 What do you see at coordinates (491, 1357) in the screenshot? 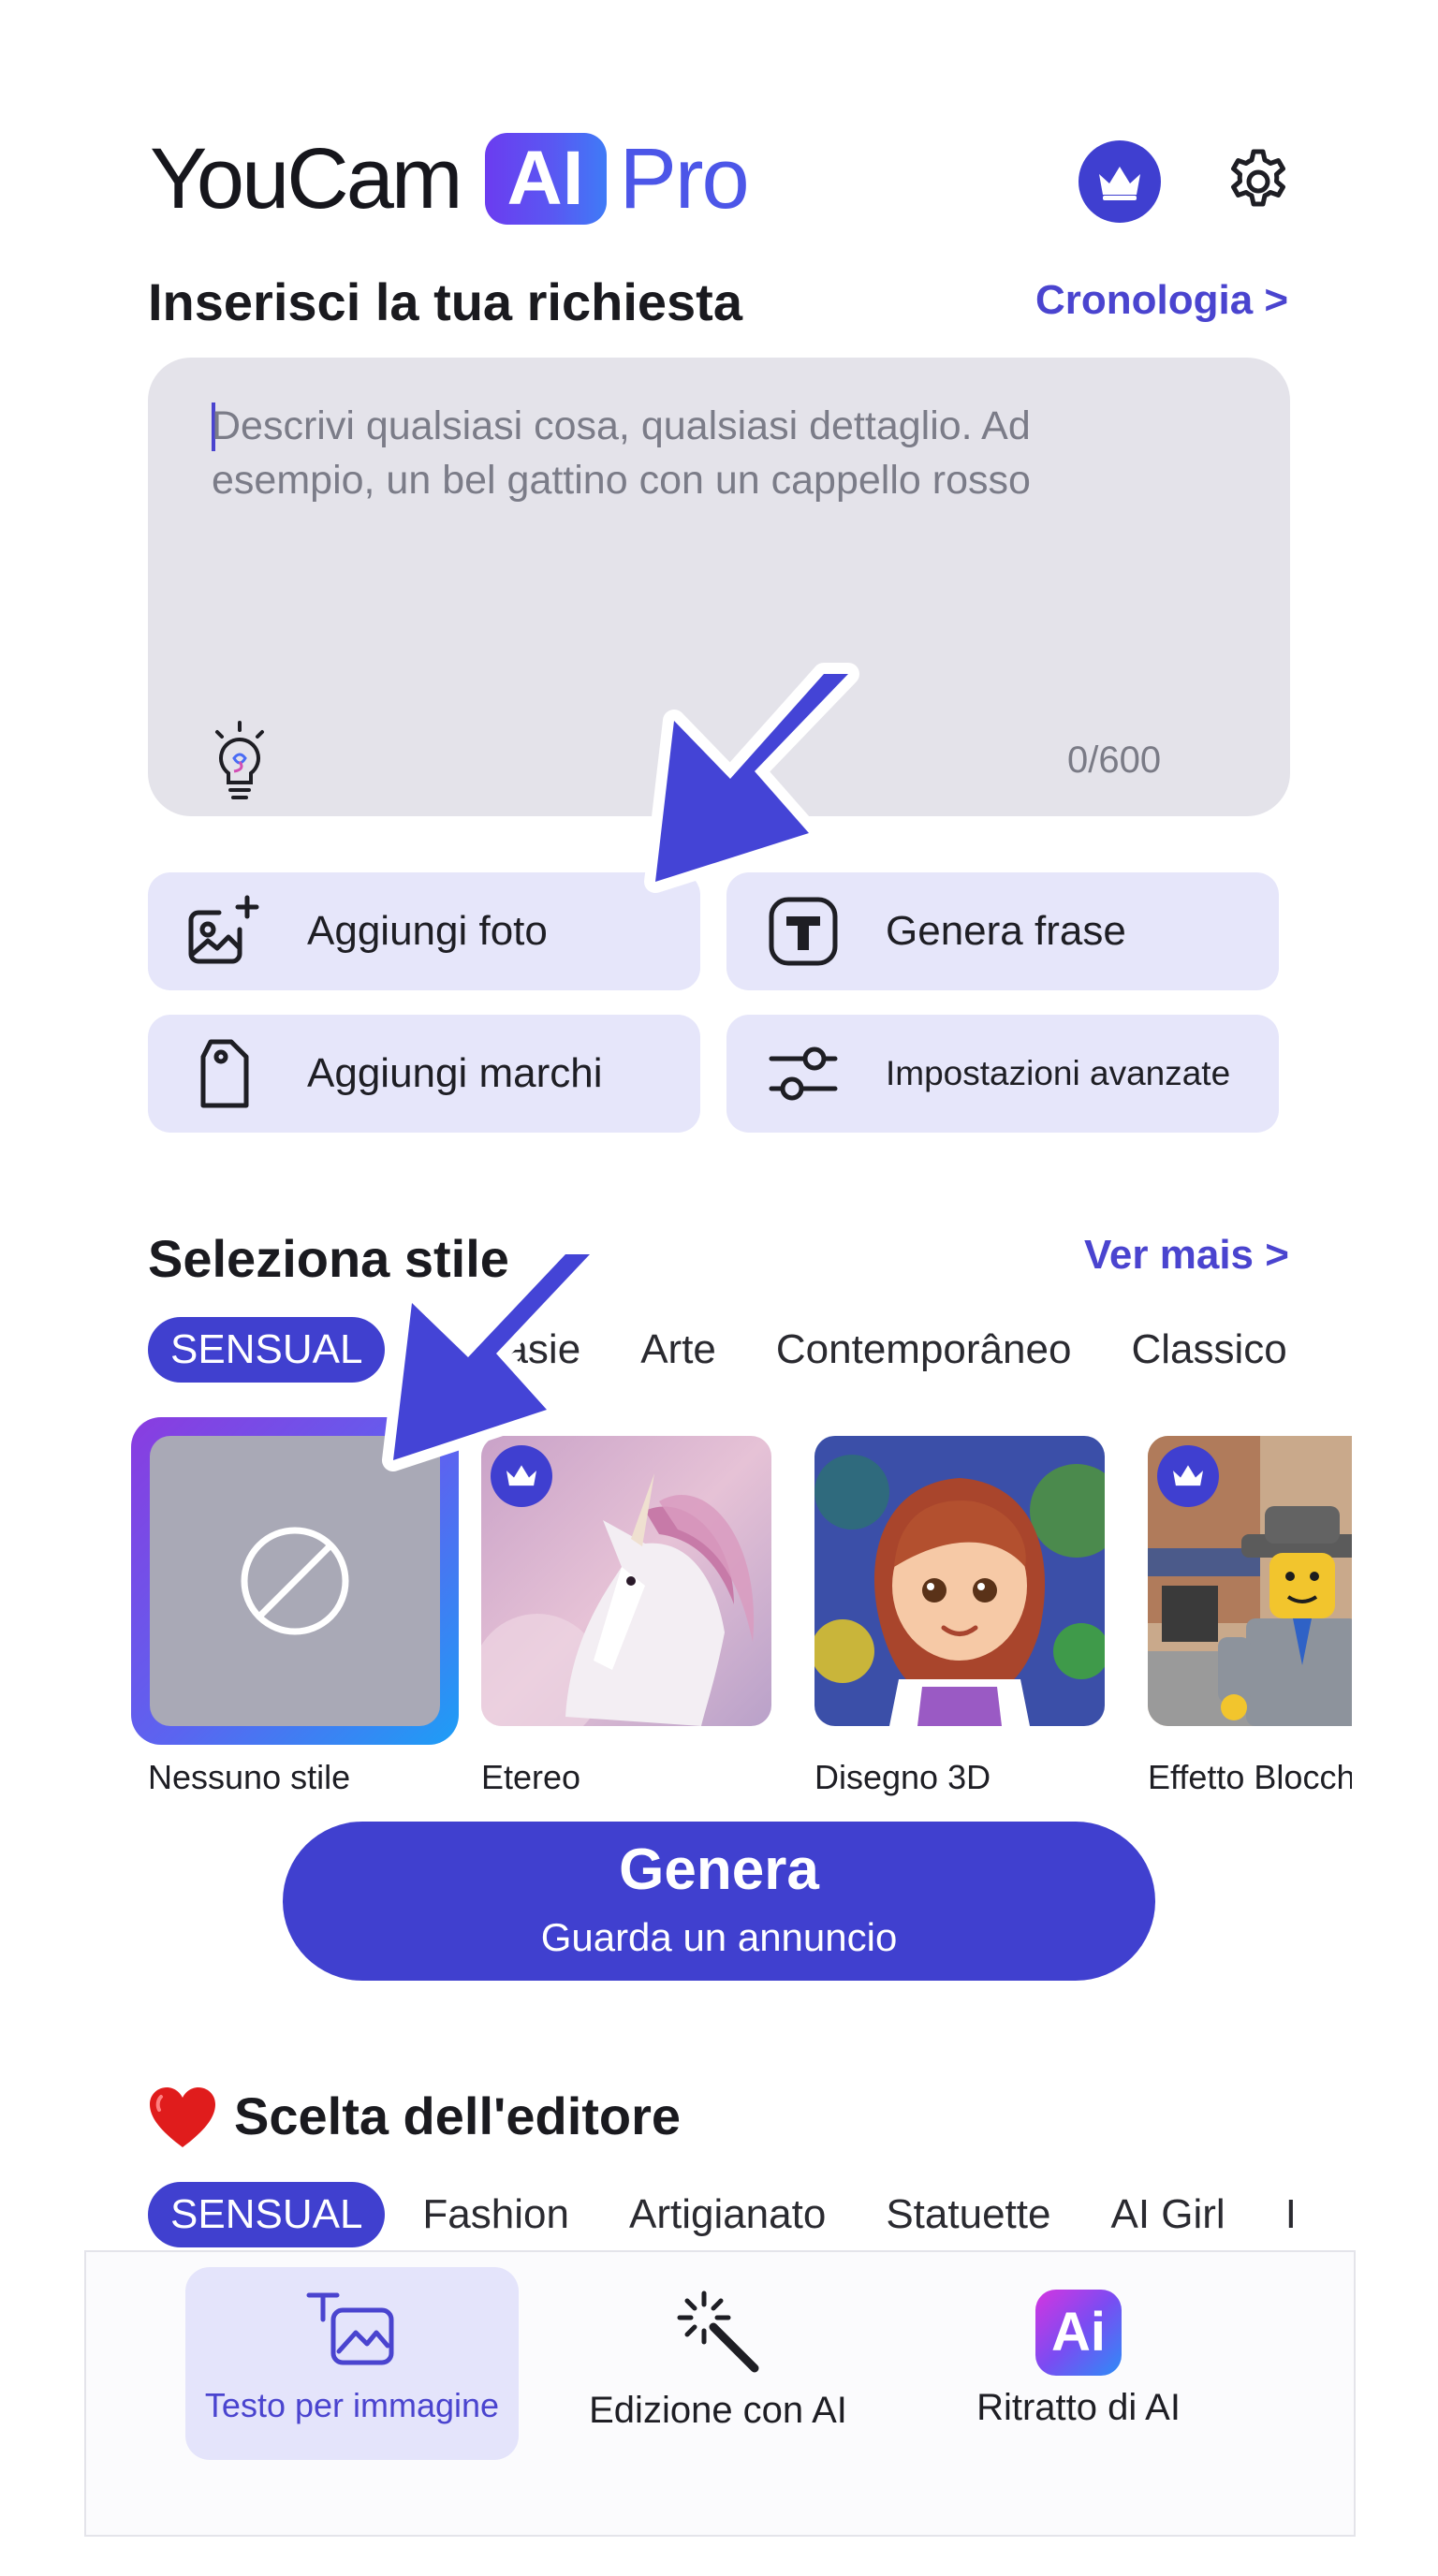
I see `arrow-to-no-style` at bounding box center [491, 1357].